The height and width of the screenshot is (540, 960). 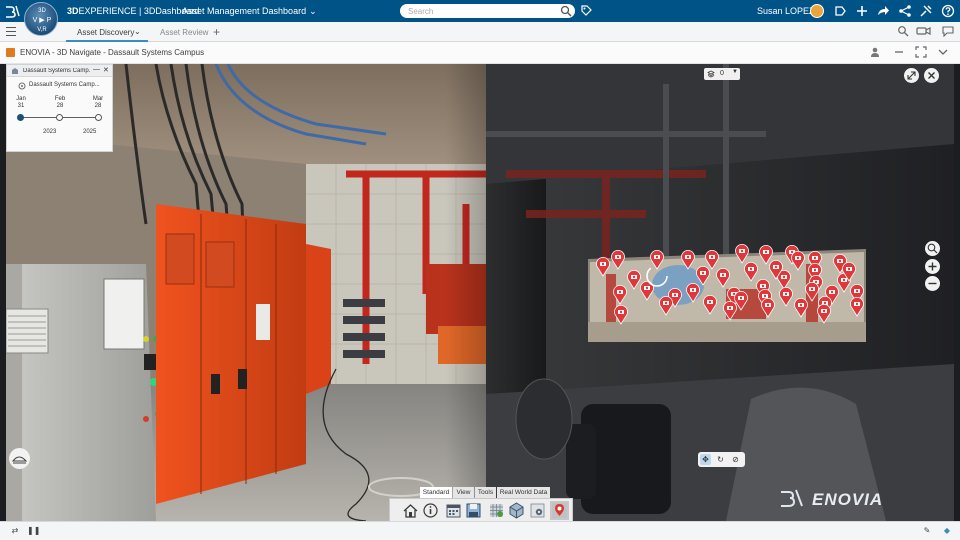 I want to click on chat-icon, so click(x=948, y=32).